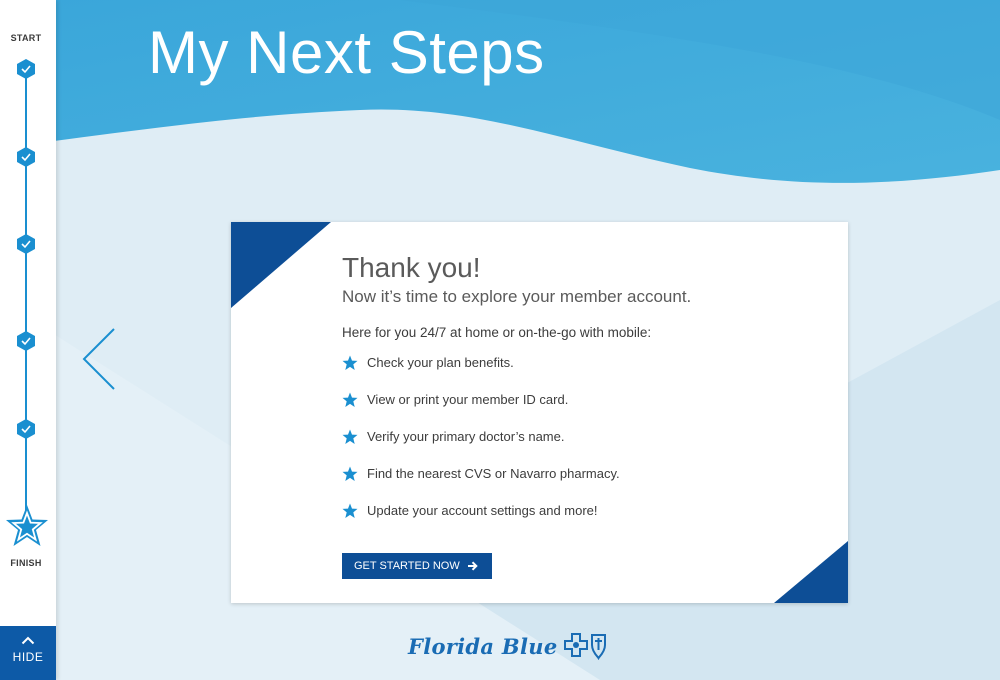  Describe the element at coordinates (582, 520) in the screenshot. I see `list-item: Update your account settings and more!` at that location.